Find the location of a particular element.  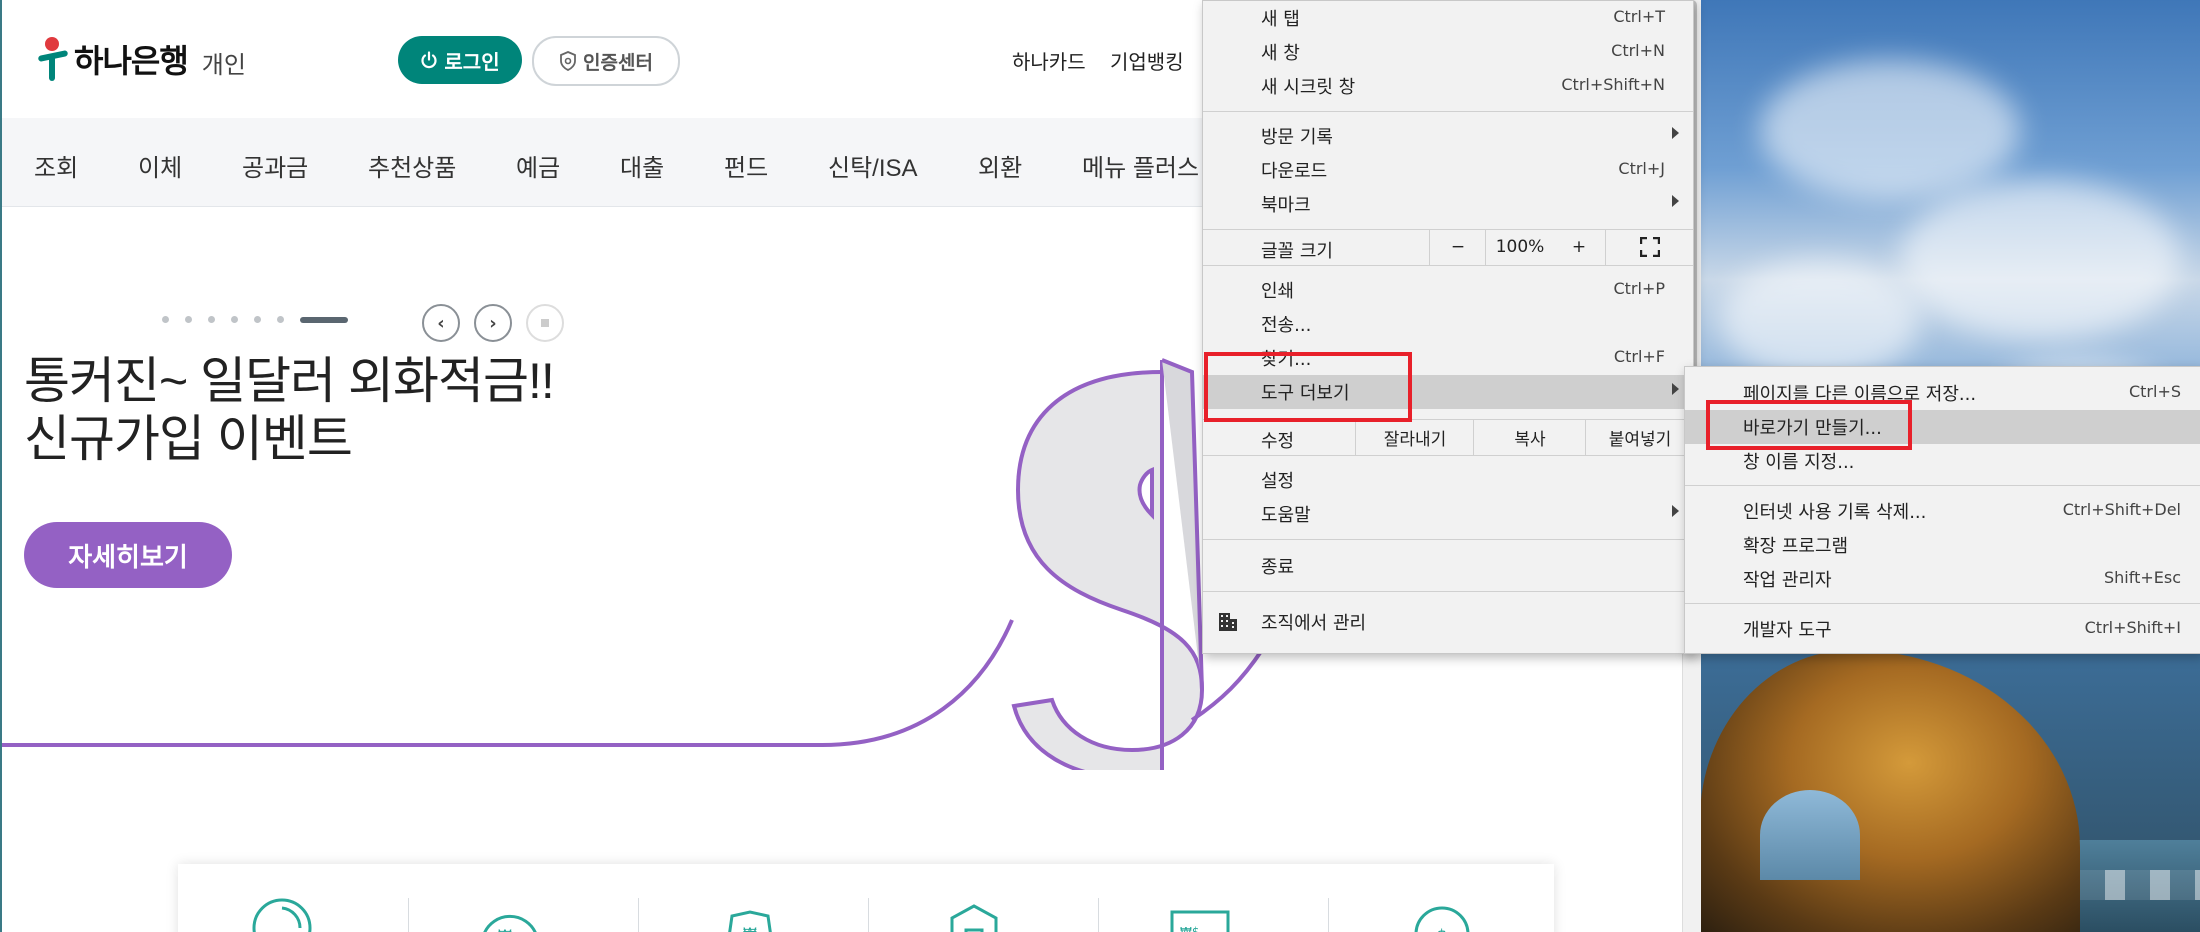

menu-label: 글꼴 크기 is located at coordinates (1297, 251).